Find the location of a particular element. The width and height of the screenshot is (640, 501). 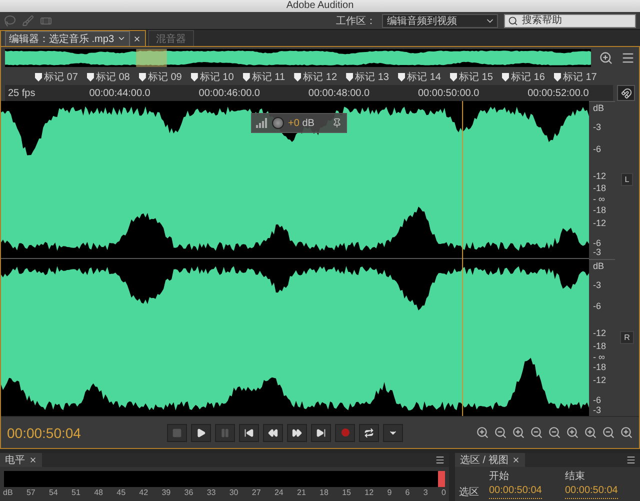

pin-icon is located at coordinates (337, 123).